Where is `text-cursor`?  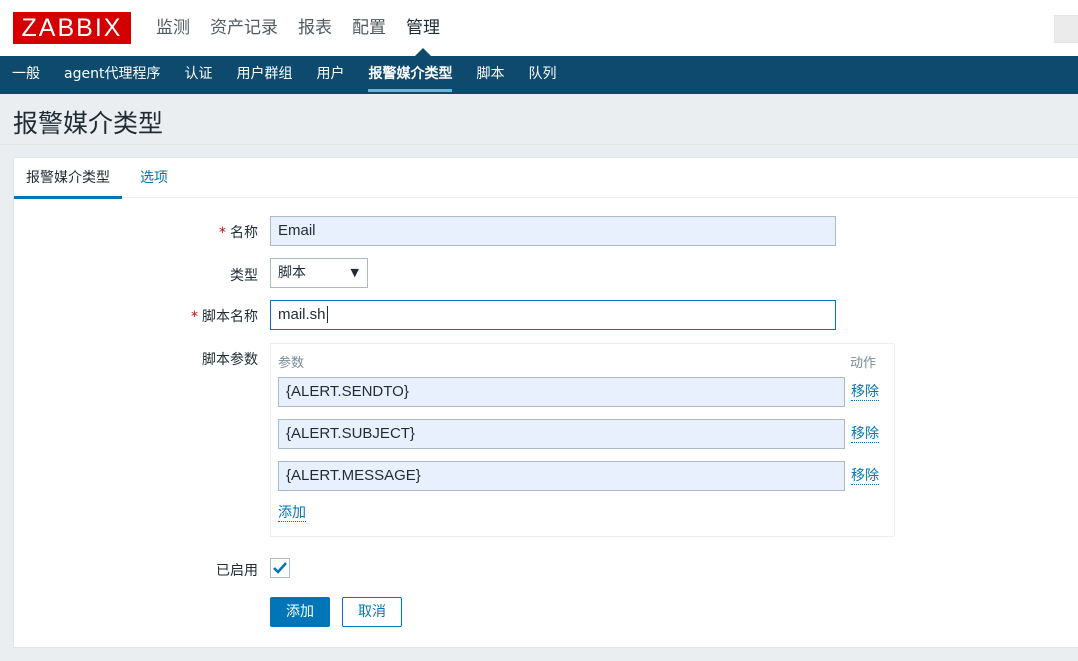
text-cursor is located at coordinates (327, 314).